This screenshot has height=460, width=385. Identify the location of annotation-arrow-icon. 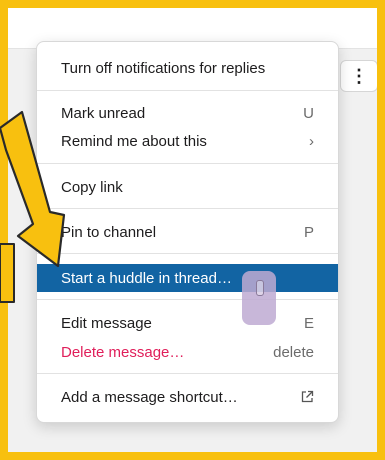
(33, 206).